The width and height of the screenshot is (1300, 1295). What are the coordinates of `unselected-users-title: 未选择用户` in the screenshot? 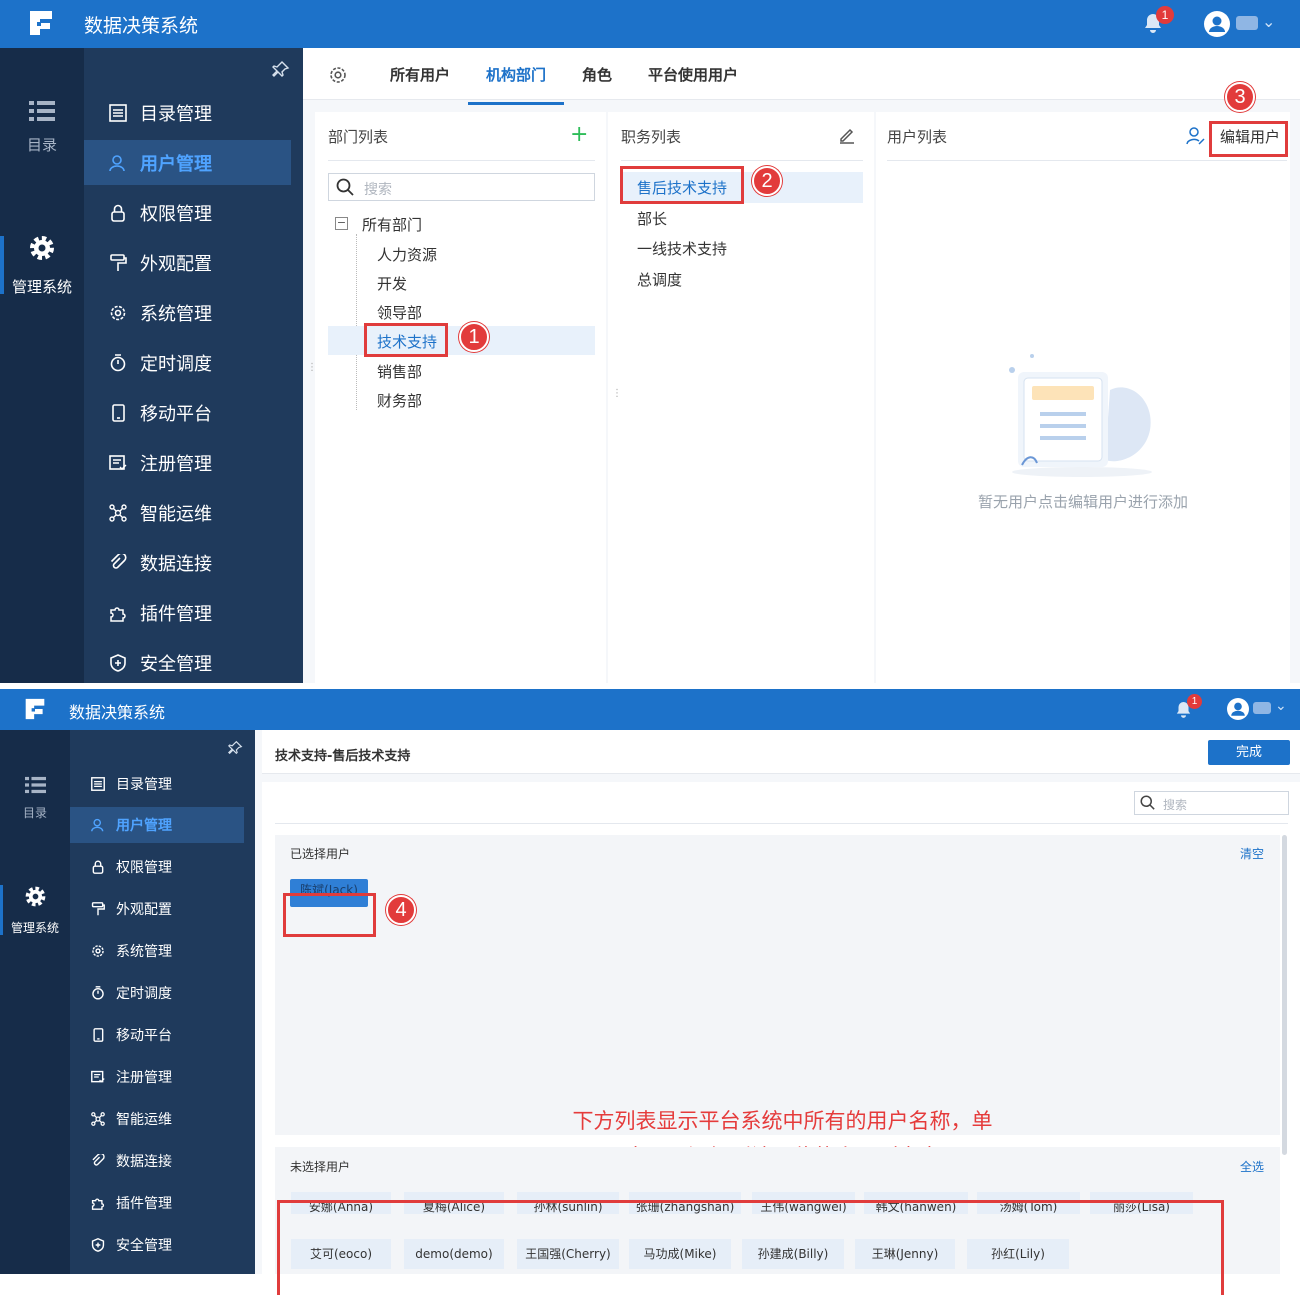 It's located at (320, 1167).